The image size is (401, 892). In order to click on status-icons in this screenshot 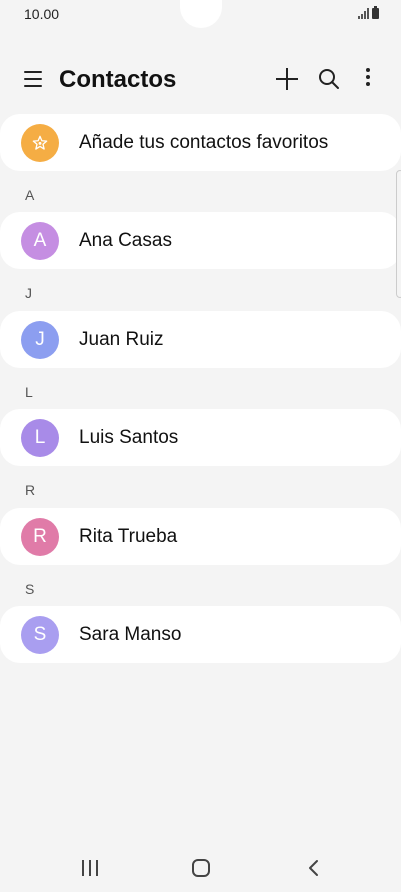, I will do `click(368, 12)`.